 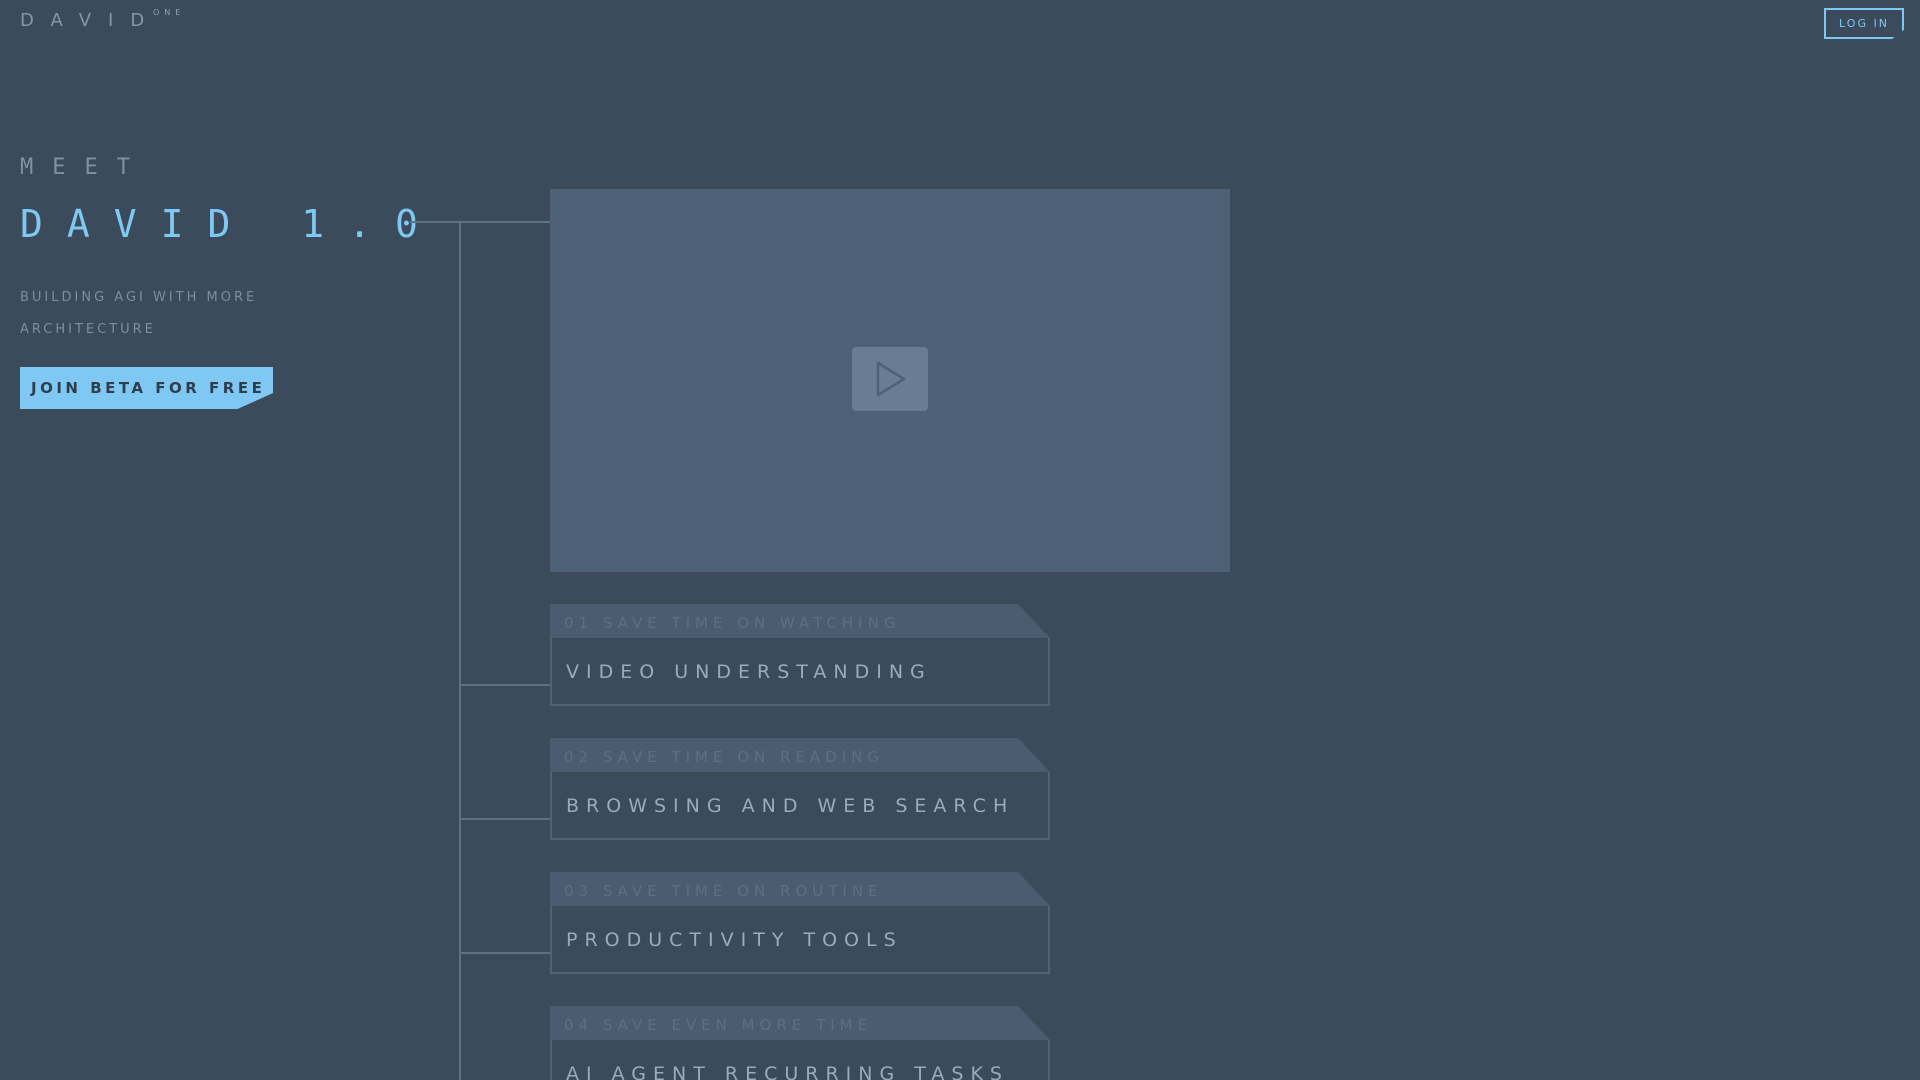 I want to click on feature-card-body: PRODUCTIVITY TOOLS, so click(x=800, y=940).